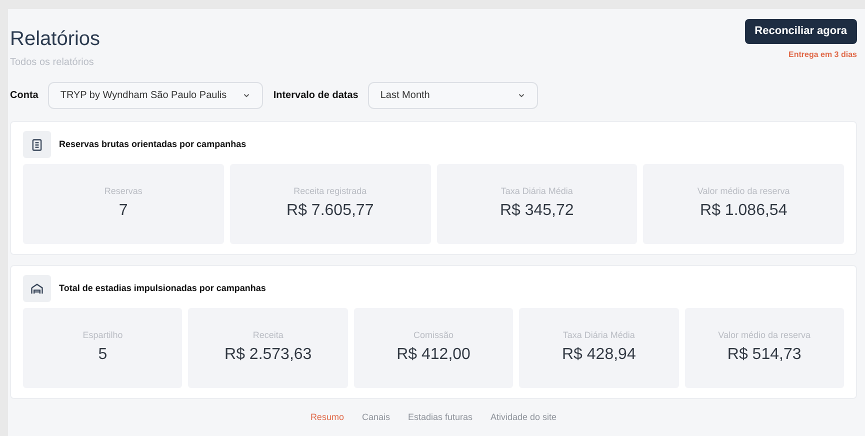 This screenshot has width=865, height=436. What do you see at coordinates (315, 96) in the screenshot?
I see `filter-label: Intervalo de datas` at bounding box center [315, 96].